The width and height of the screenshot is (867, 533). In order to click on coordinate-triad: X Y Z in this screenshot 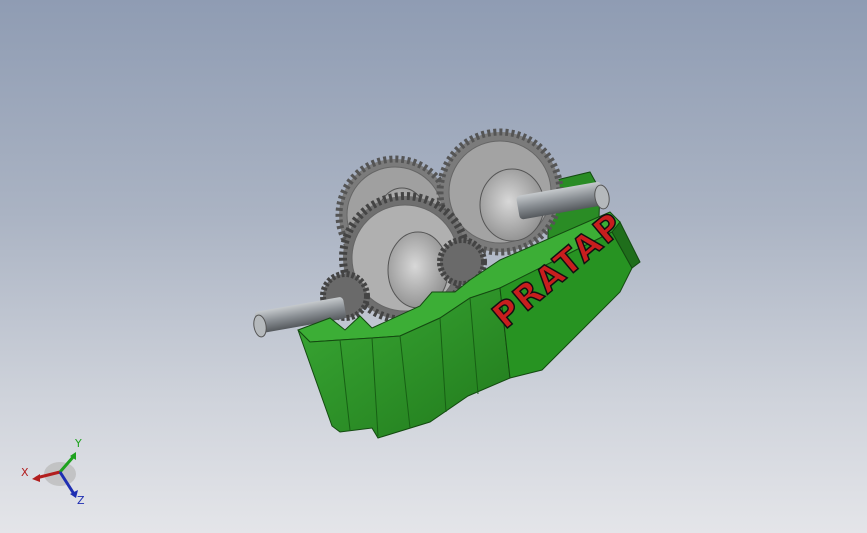, I will do `click(54, 472)`.